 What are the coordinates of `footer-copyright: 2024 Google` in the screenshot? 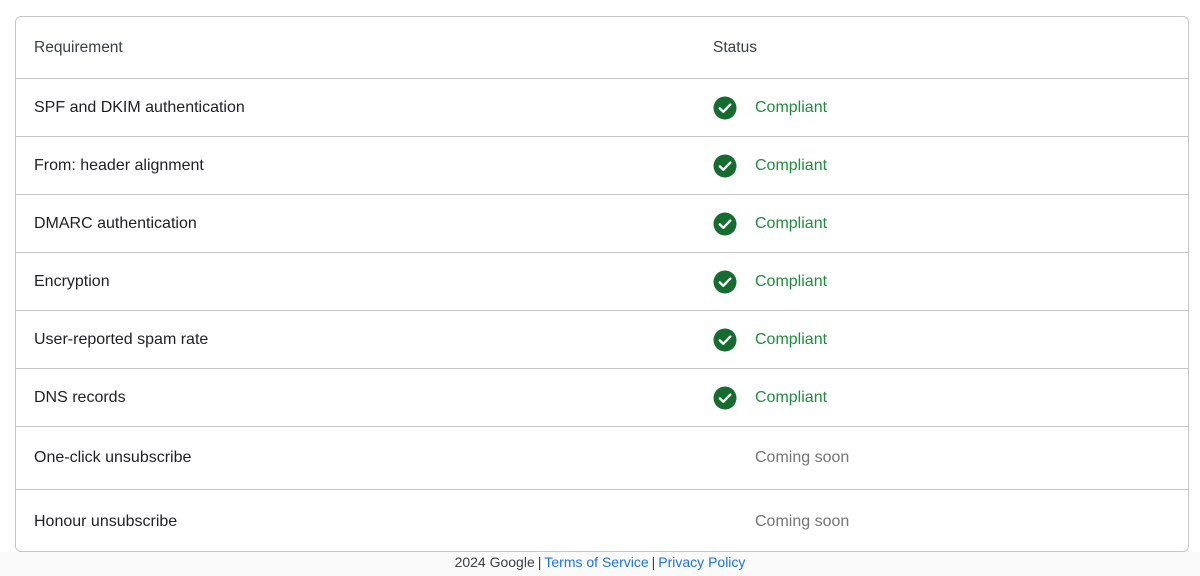 It's located at (494, 562).